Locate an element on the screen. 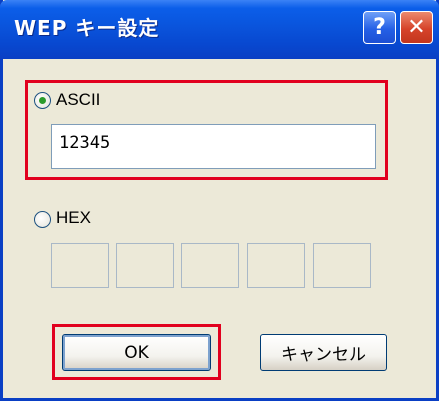 The height and width of the screenshot is (401, 439). hex-label: HEX is located at coordinates (73, 218).